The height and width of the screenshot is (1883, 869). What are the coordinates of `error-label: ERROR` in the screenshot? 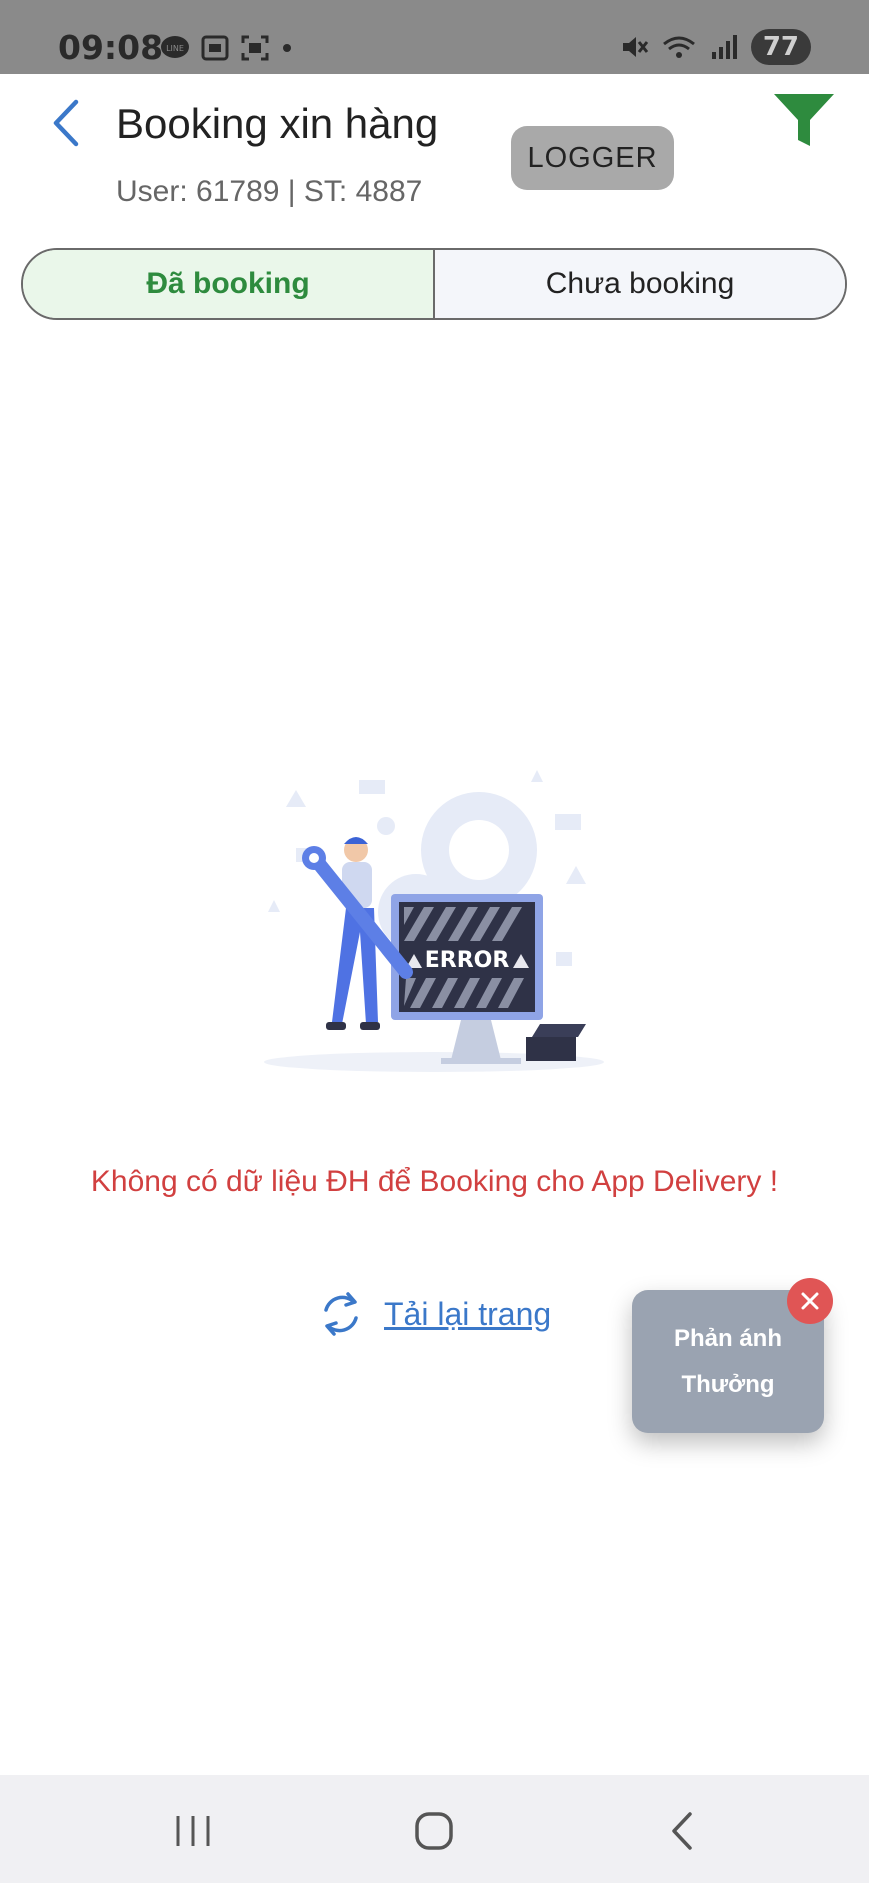 It's located at (467, 960).